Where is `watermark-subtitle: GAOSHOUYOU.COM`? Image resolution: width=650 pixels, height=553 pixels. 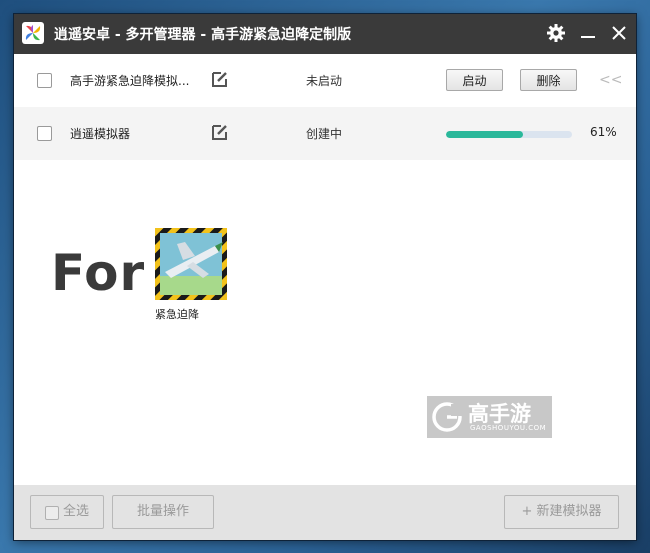
watermark-subtitle: GAOSHOUYOU.COM is located at coordinates (508, 428).